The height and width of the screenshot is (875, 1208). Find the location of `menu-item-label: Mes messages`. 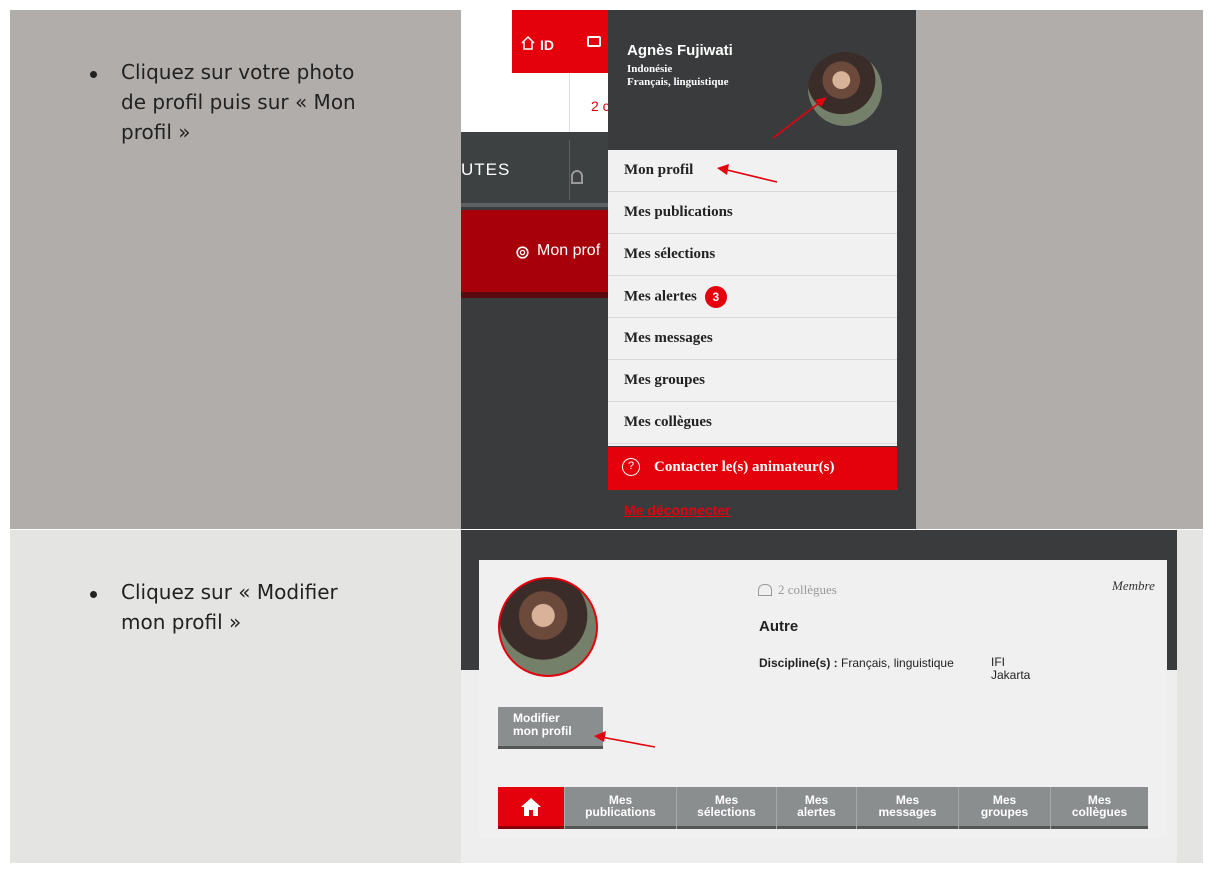

menu-item-label: Mes messages is located at coordinates (668, 338).